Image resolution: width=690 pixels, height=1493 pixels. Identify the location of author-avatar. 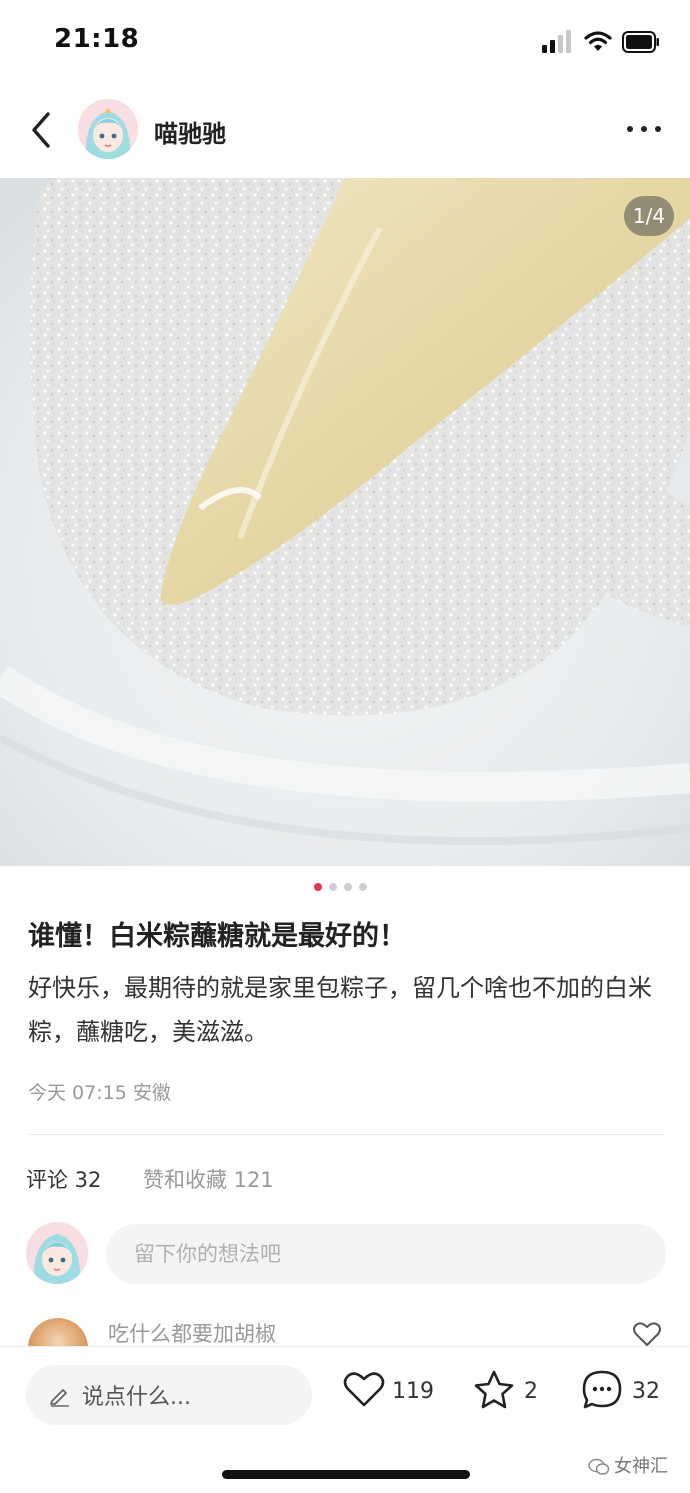
(108, 129).